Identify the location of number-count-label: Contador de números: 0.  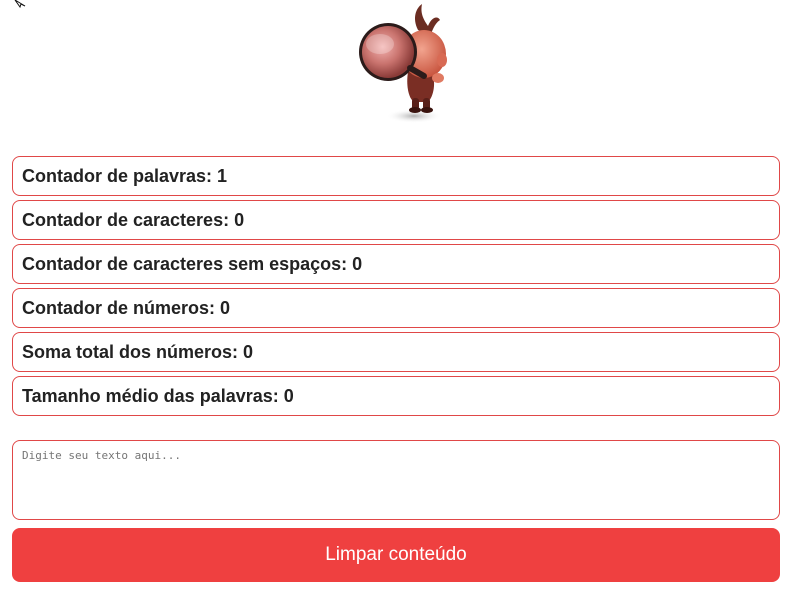
(126, 307).